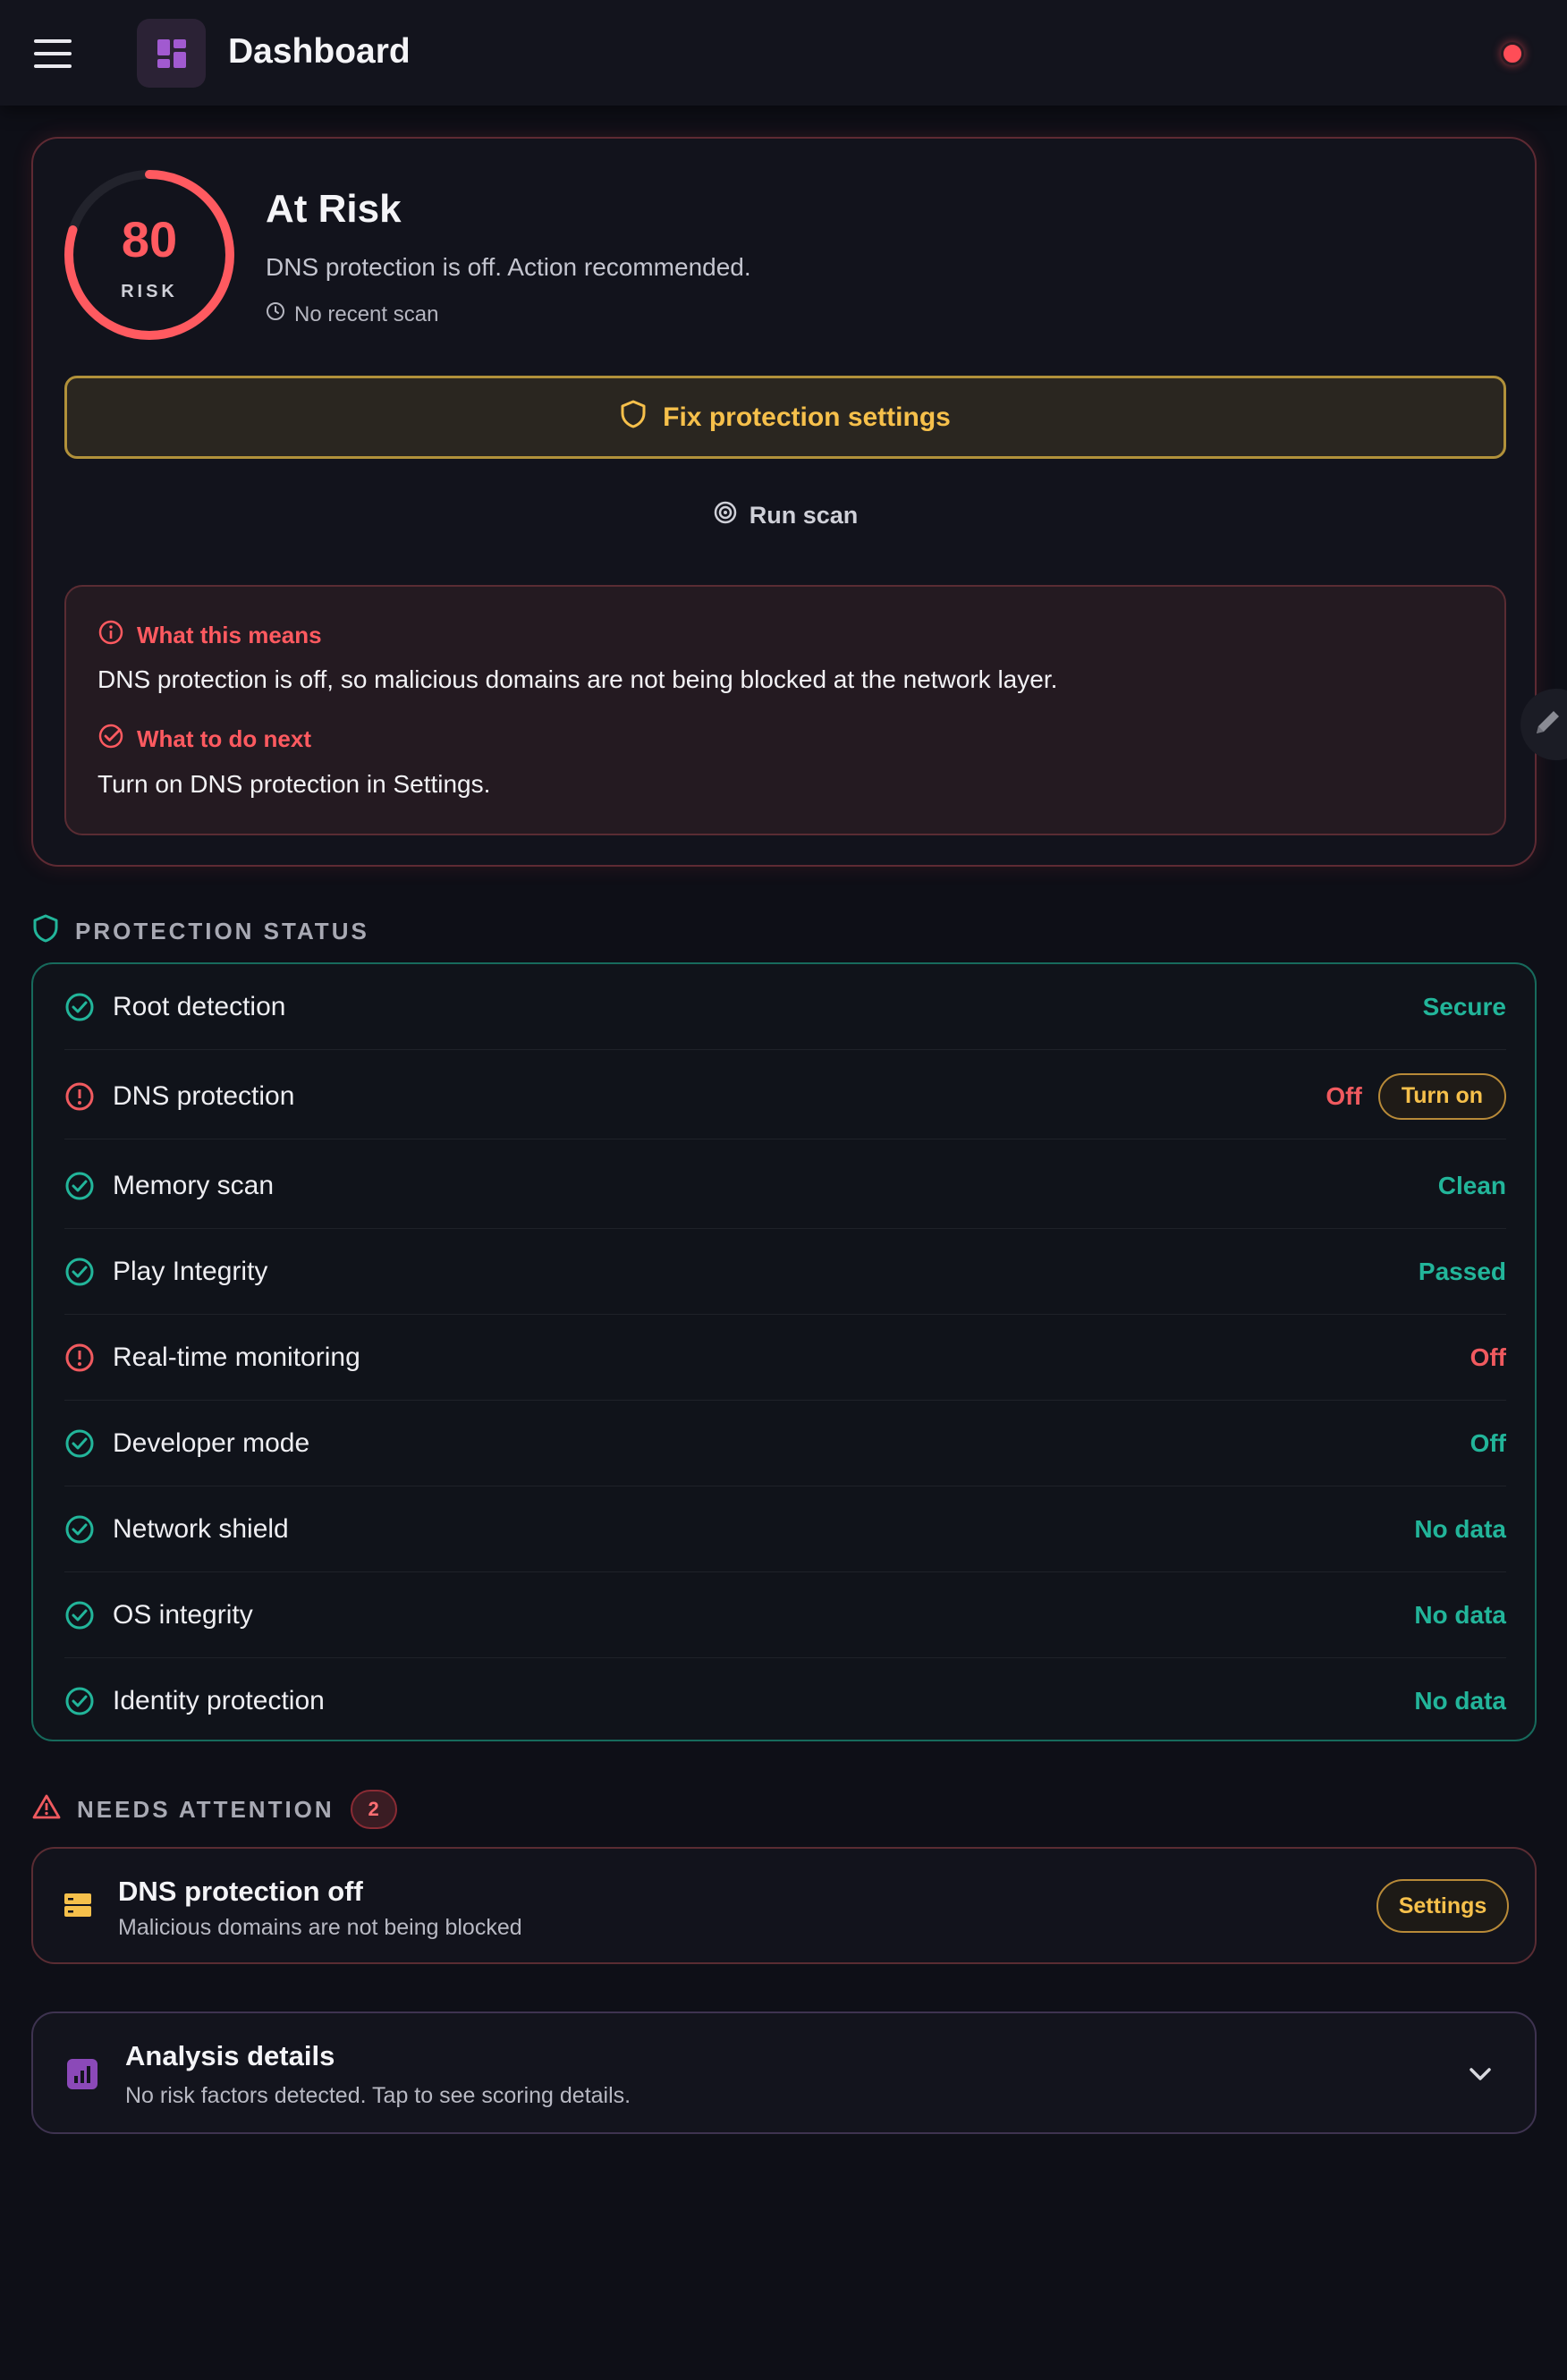 This screenshot has height=2380, width=1567. Describe the element at coordinates (275, 314) in the screenshot. I see `clock-icon` at that location.